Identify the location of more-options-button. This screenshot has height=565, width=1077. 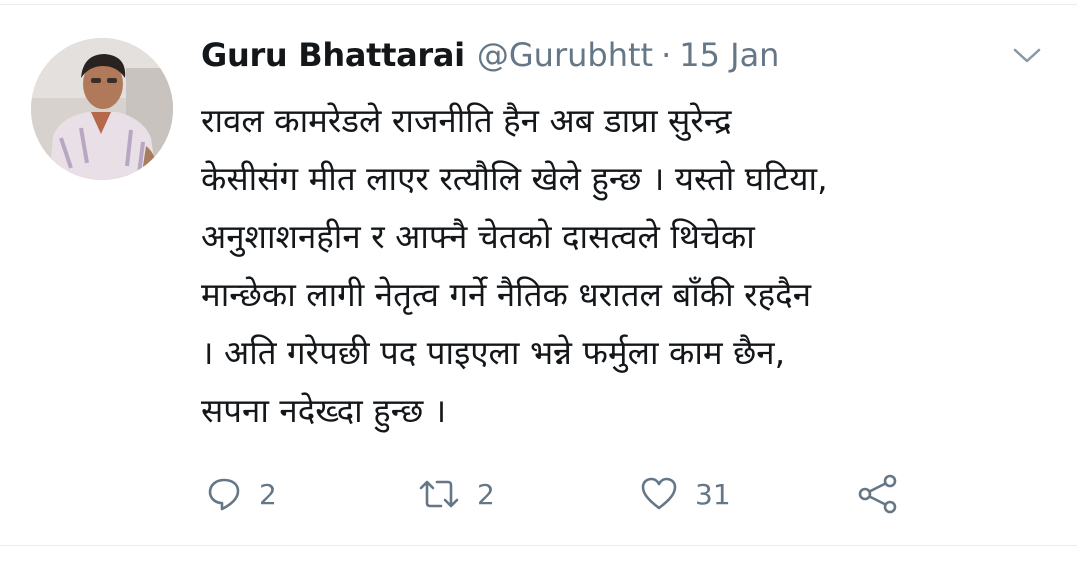
(1027, 56).